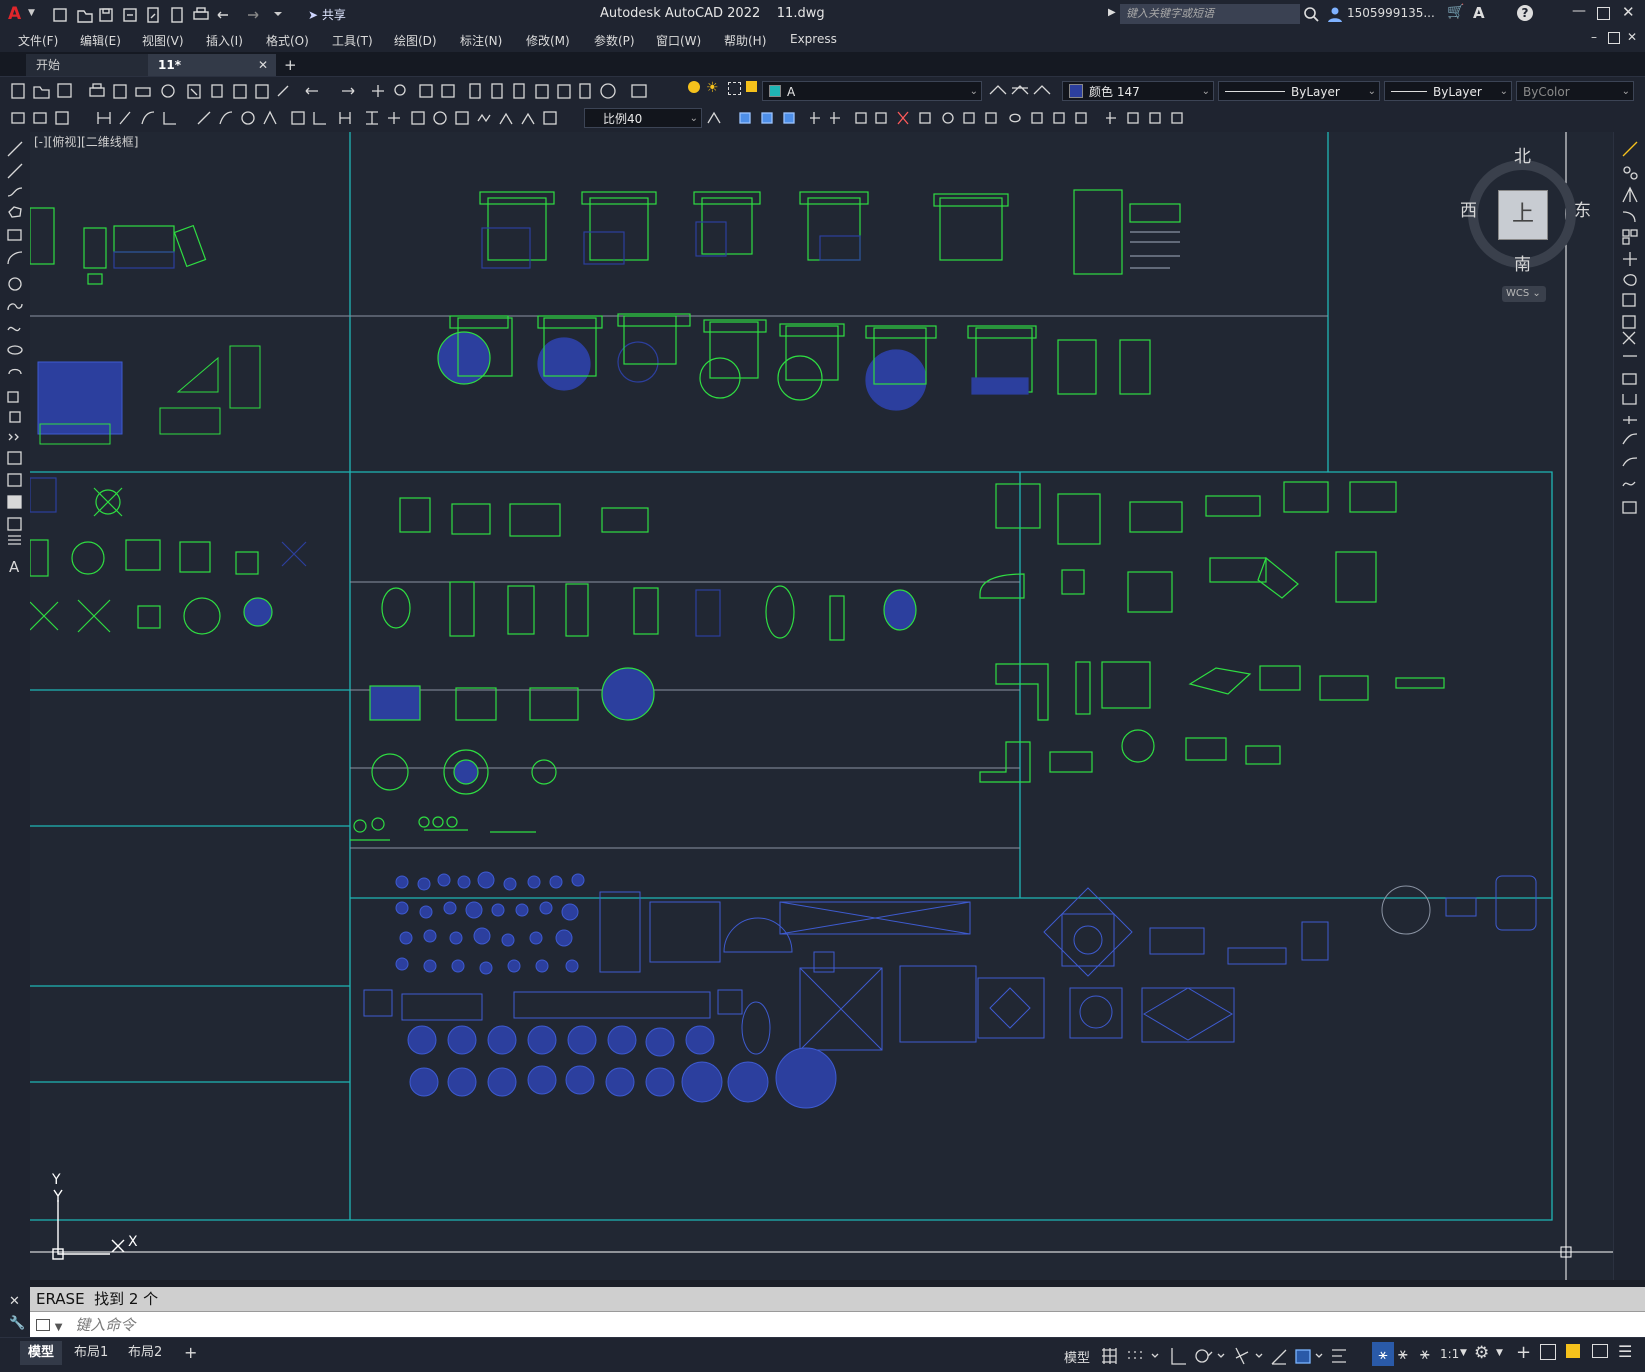  What do you see at coordinates (1523, 215) in the screenshot?
I see `viewcube-top-face: 上` at bounding box center [1523, 215].